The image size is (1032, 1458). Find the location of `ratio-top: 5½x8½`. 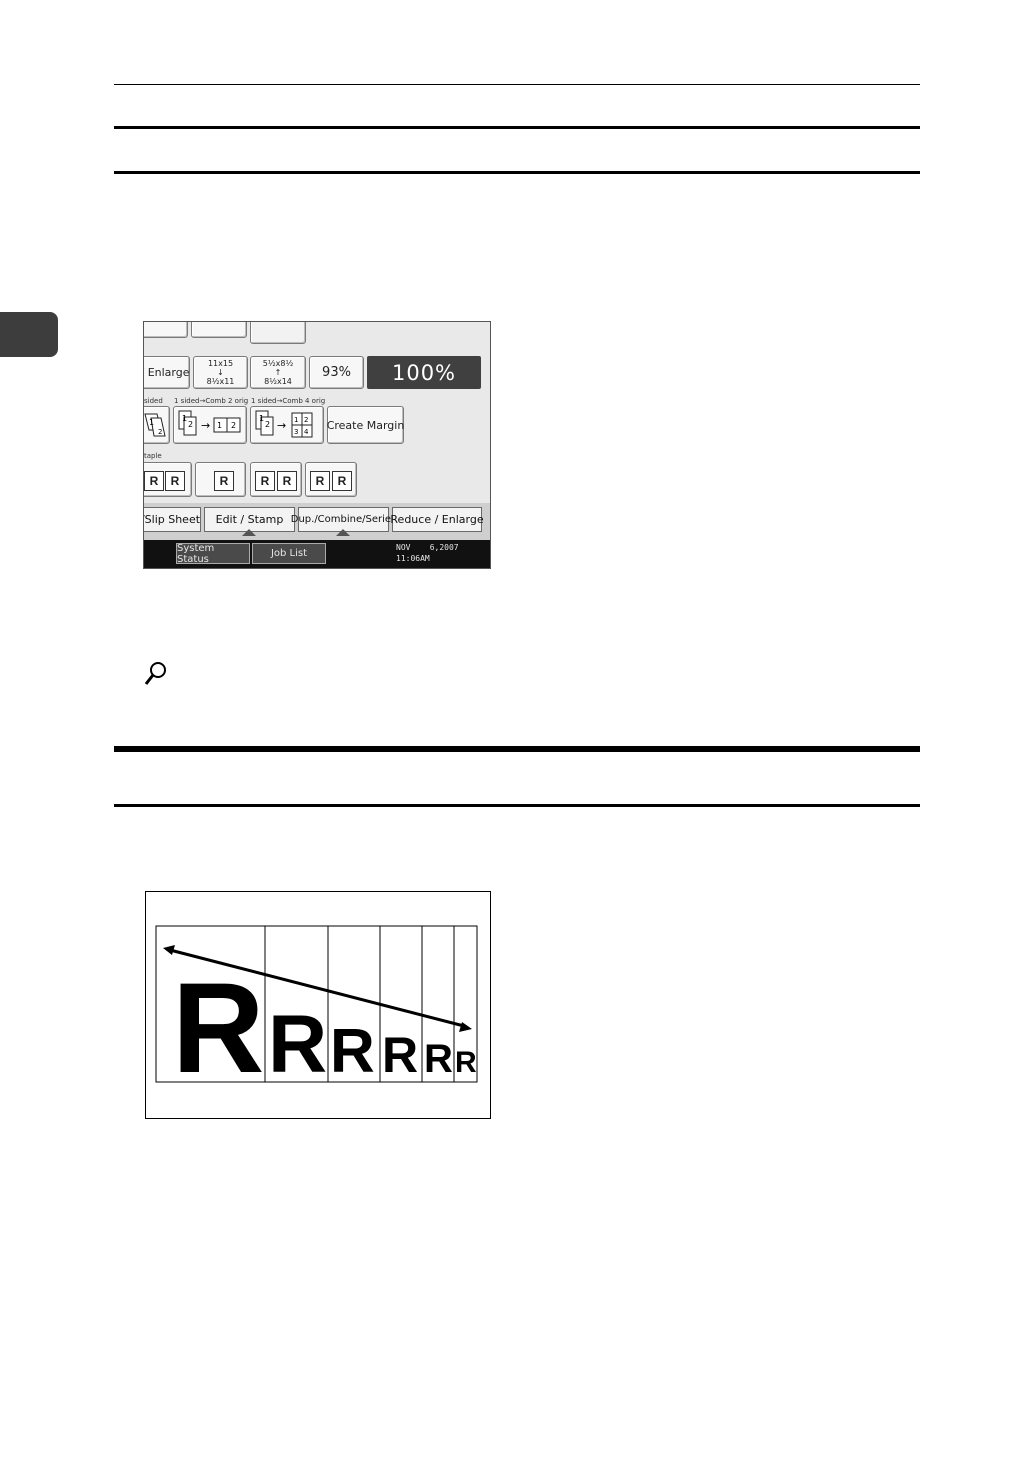

ratio-top: 5½x8½ is located at coordinates (278, 363).